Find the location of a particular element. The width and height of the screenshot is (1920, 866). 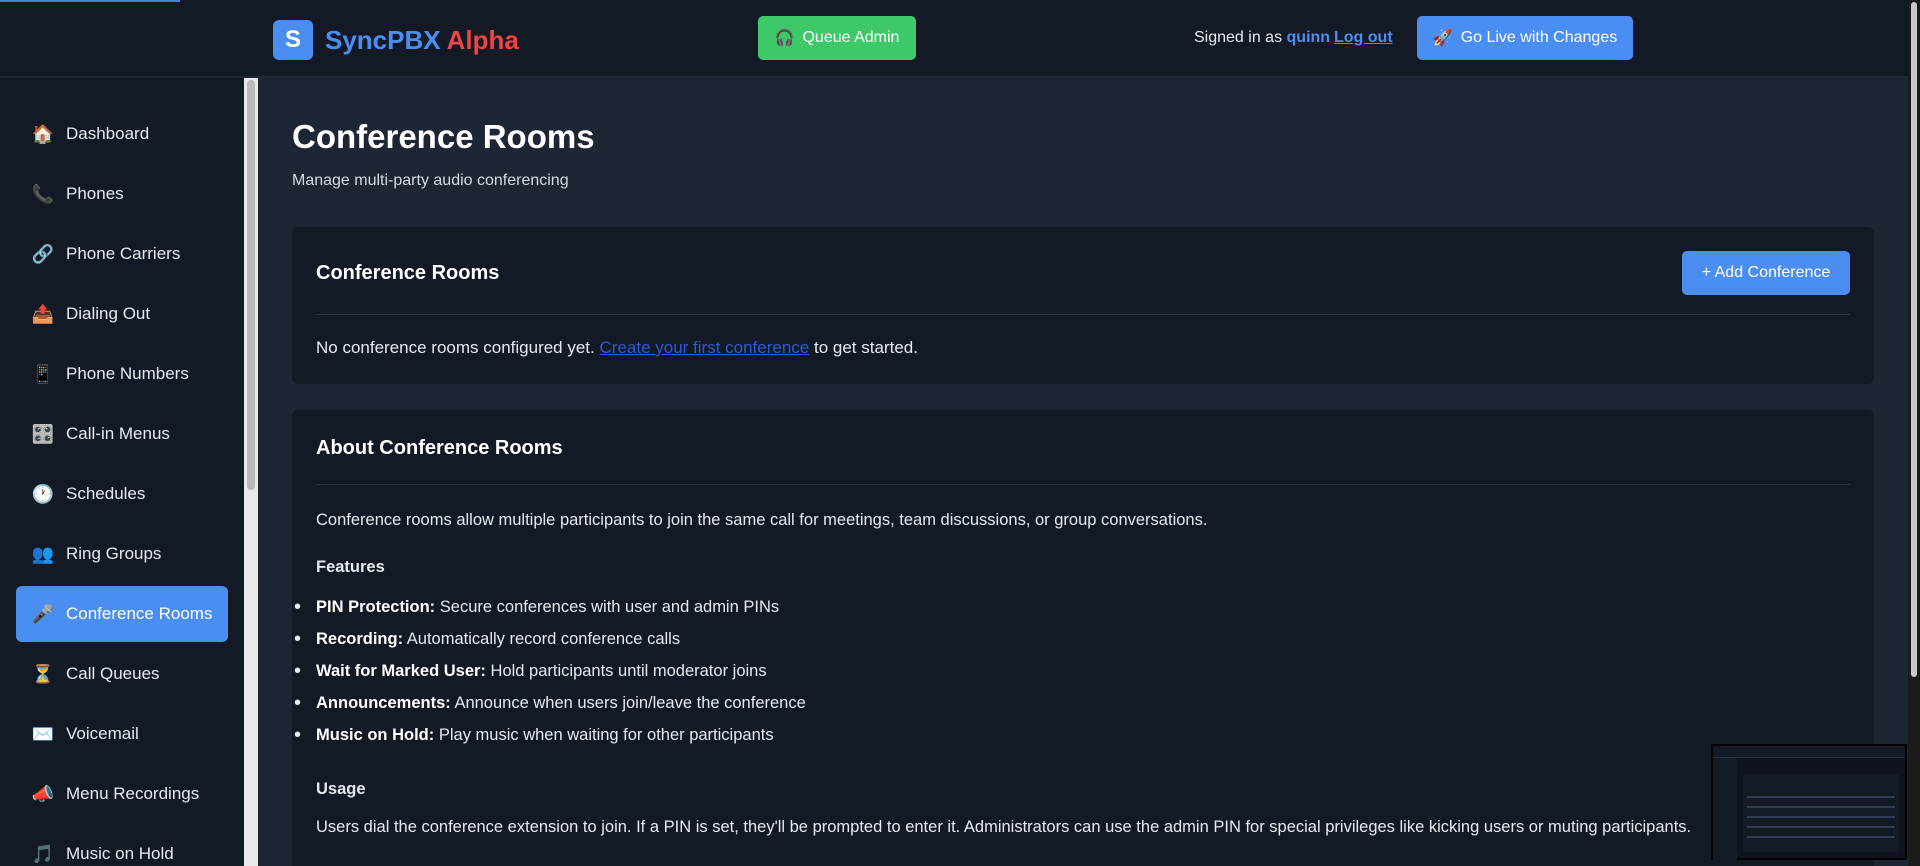

sidebar-item-dialing-out: 📤 Dialing Out is located at coordinates (122, 314).